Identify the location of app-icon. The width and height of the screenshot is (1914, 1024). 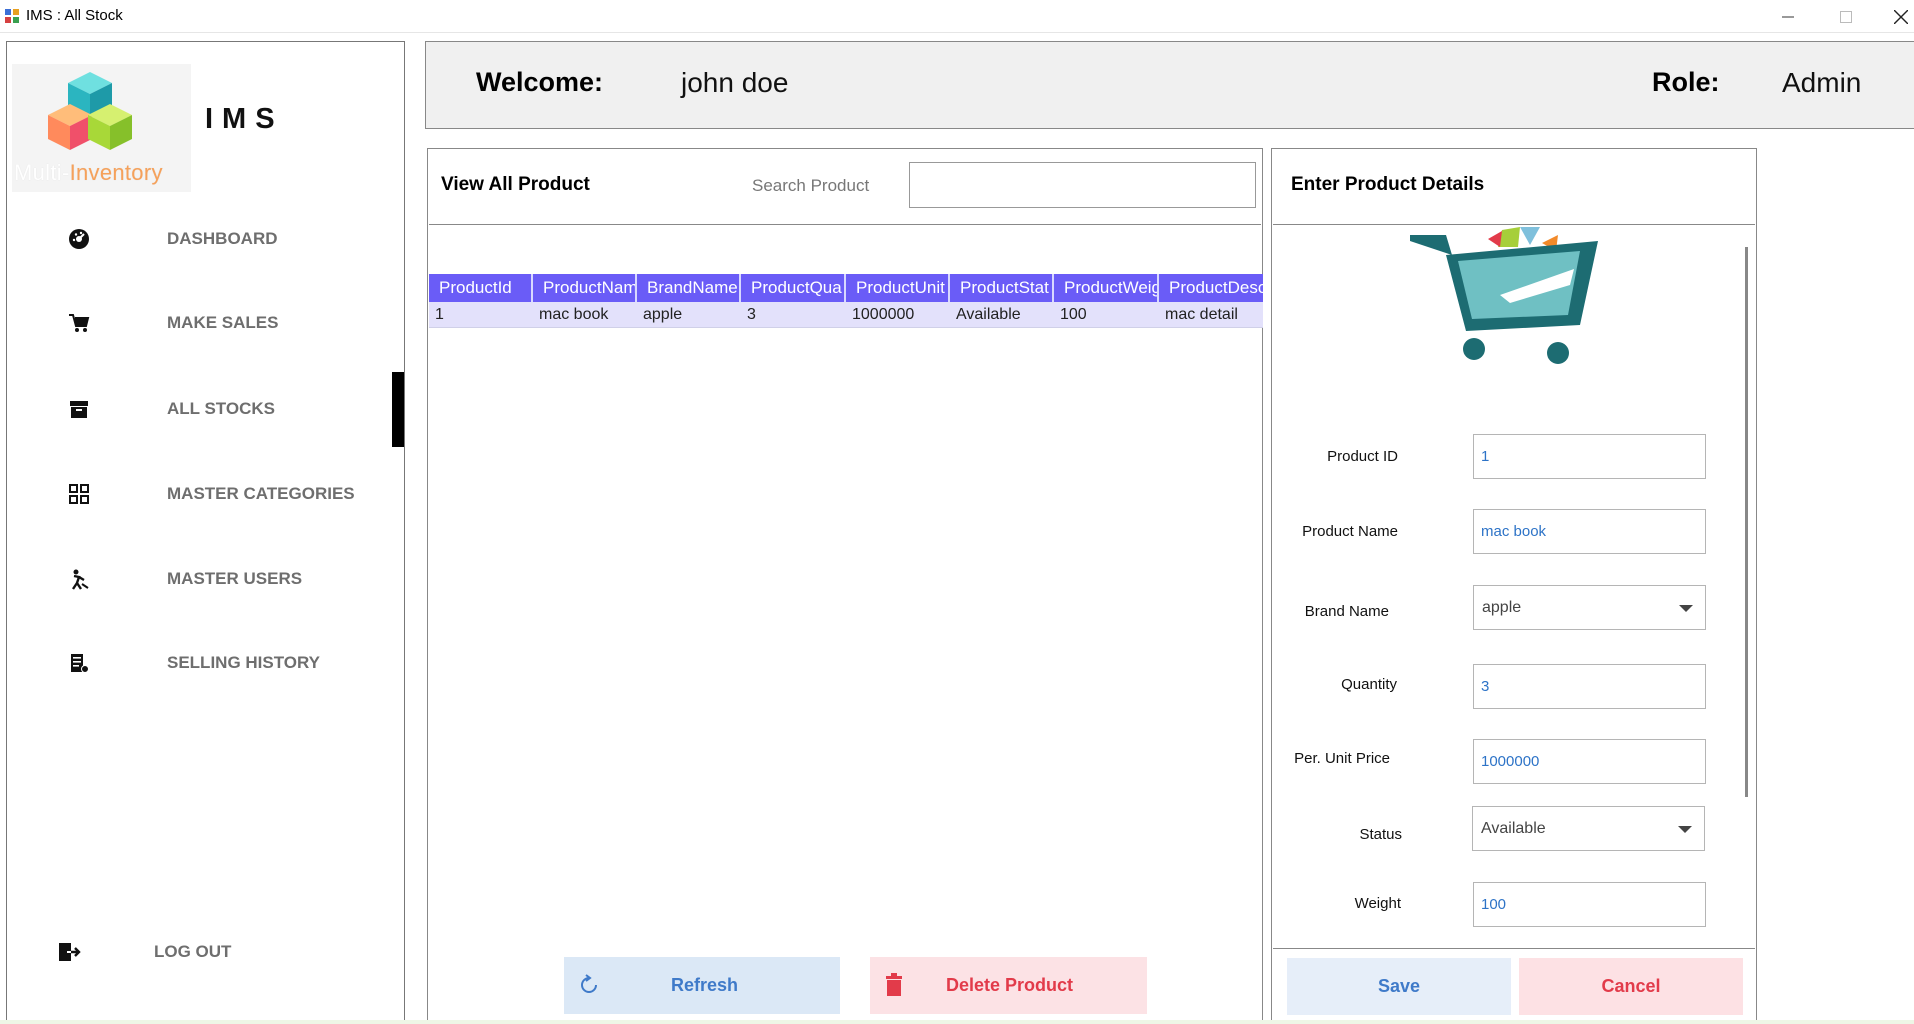
(12, 16).